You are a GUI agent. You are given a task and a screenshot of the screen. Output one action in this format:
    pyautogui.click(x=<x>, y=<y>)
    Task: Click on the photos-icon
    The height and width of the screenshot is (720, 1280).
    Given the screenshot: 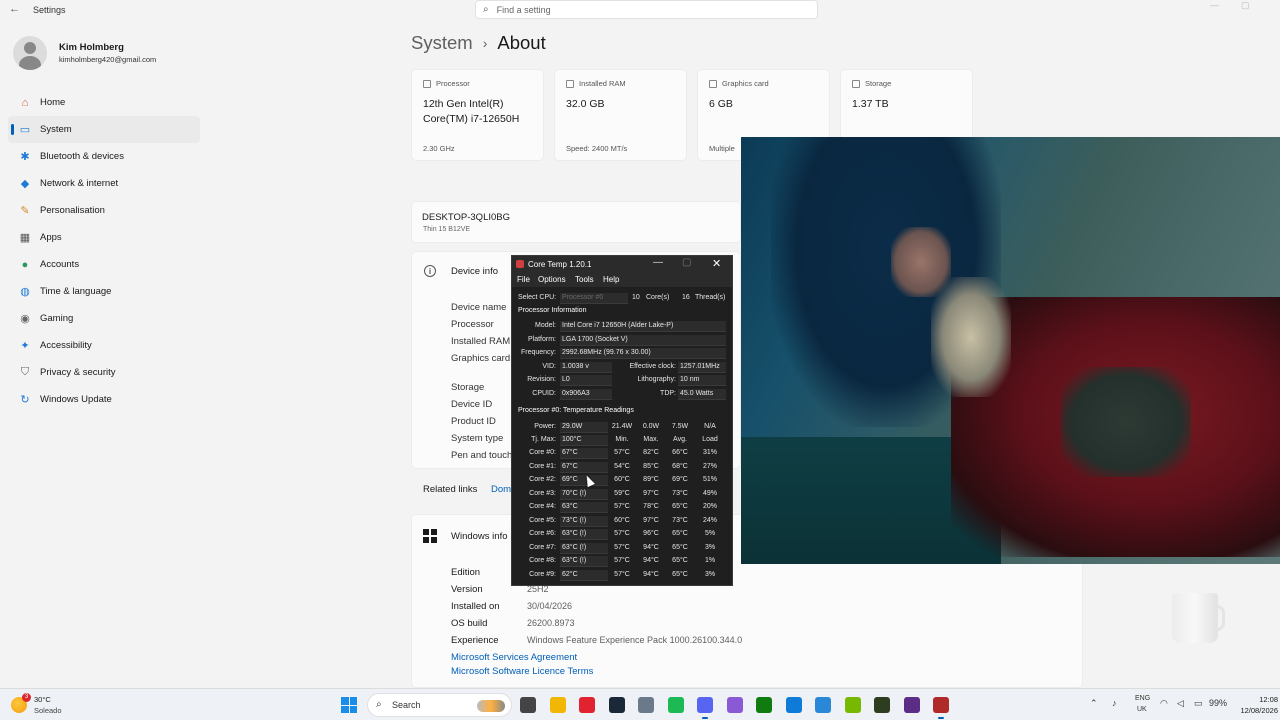 What is the action you would take?
    pyautogui.click(x=823, y=705)
    